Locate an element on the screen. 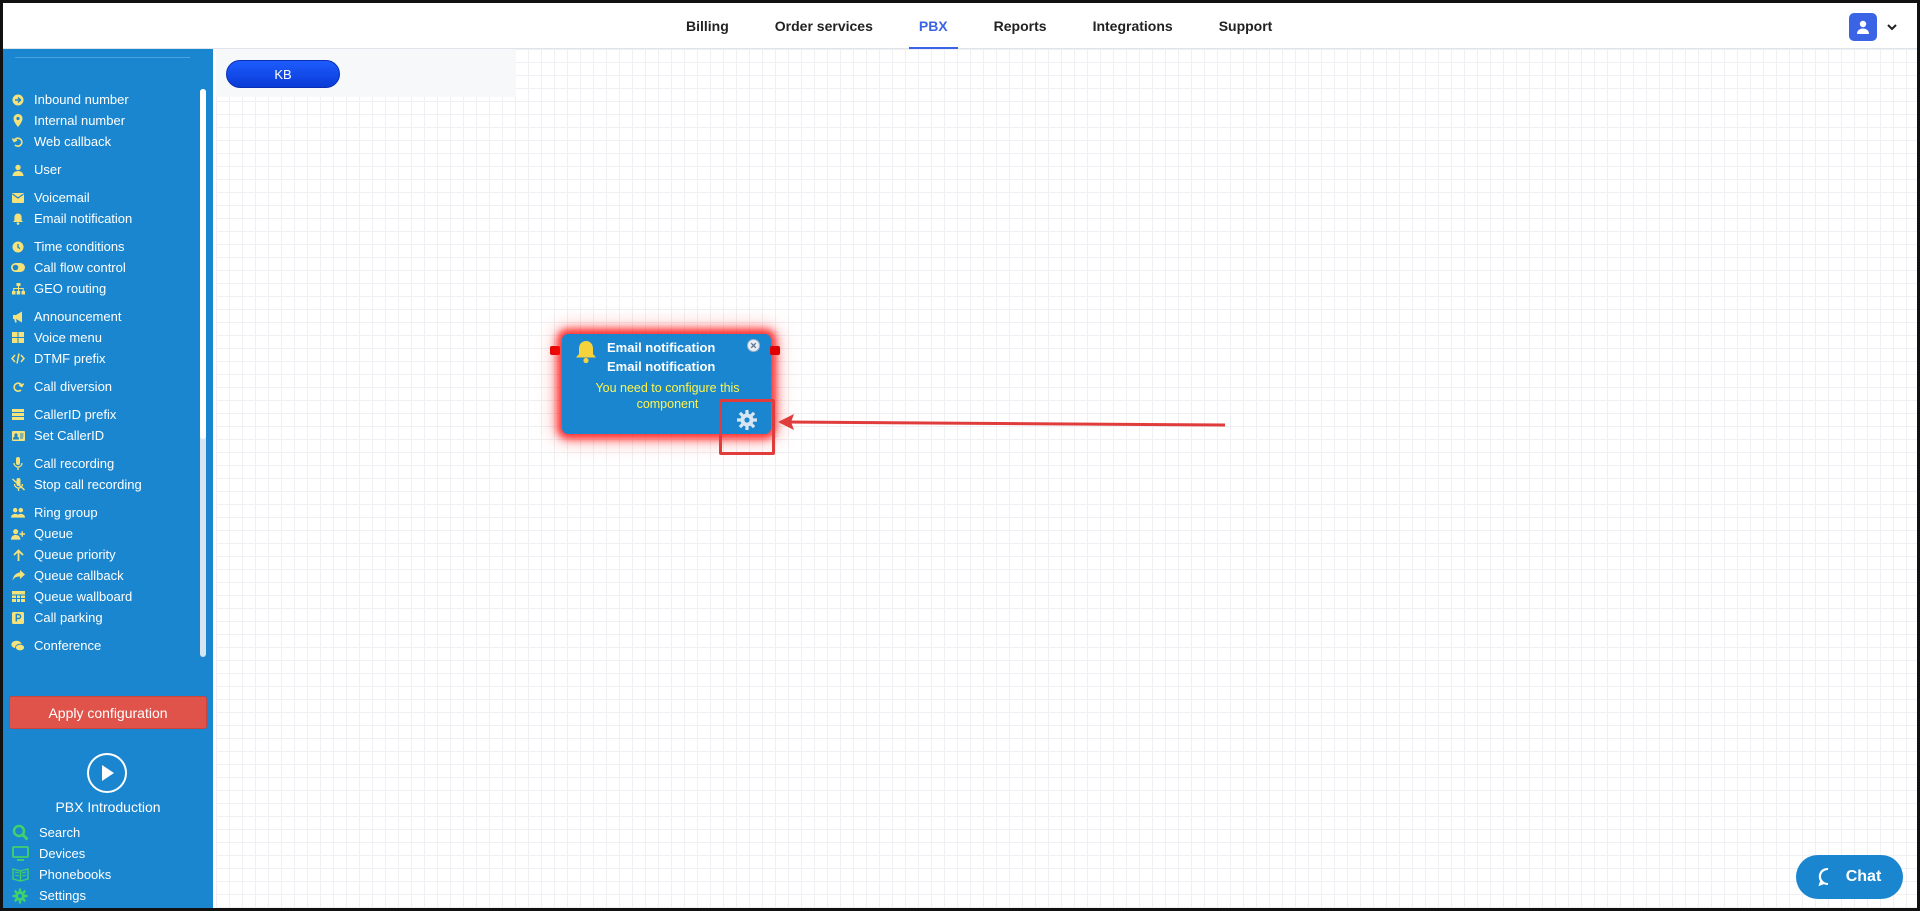 This screenshot has height=911, width=1920. sidebar-bottom-menu: Search Devices Phonebooks Settings is located at coordinates (61, 864).